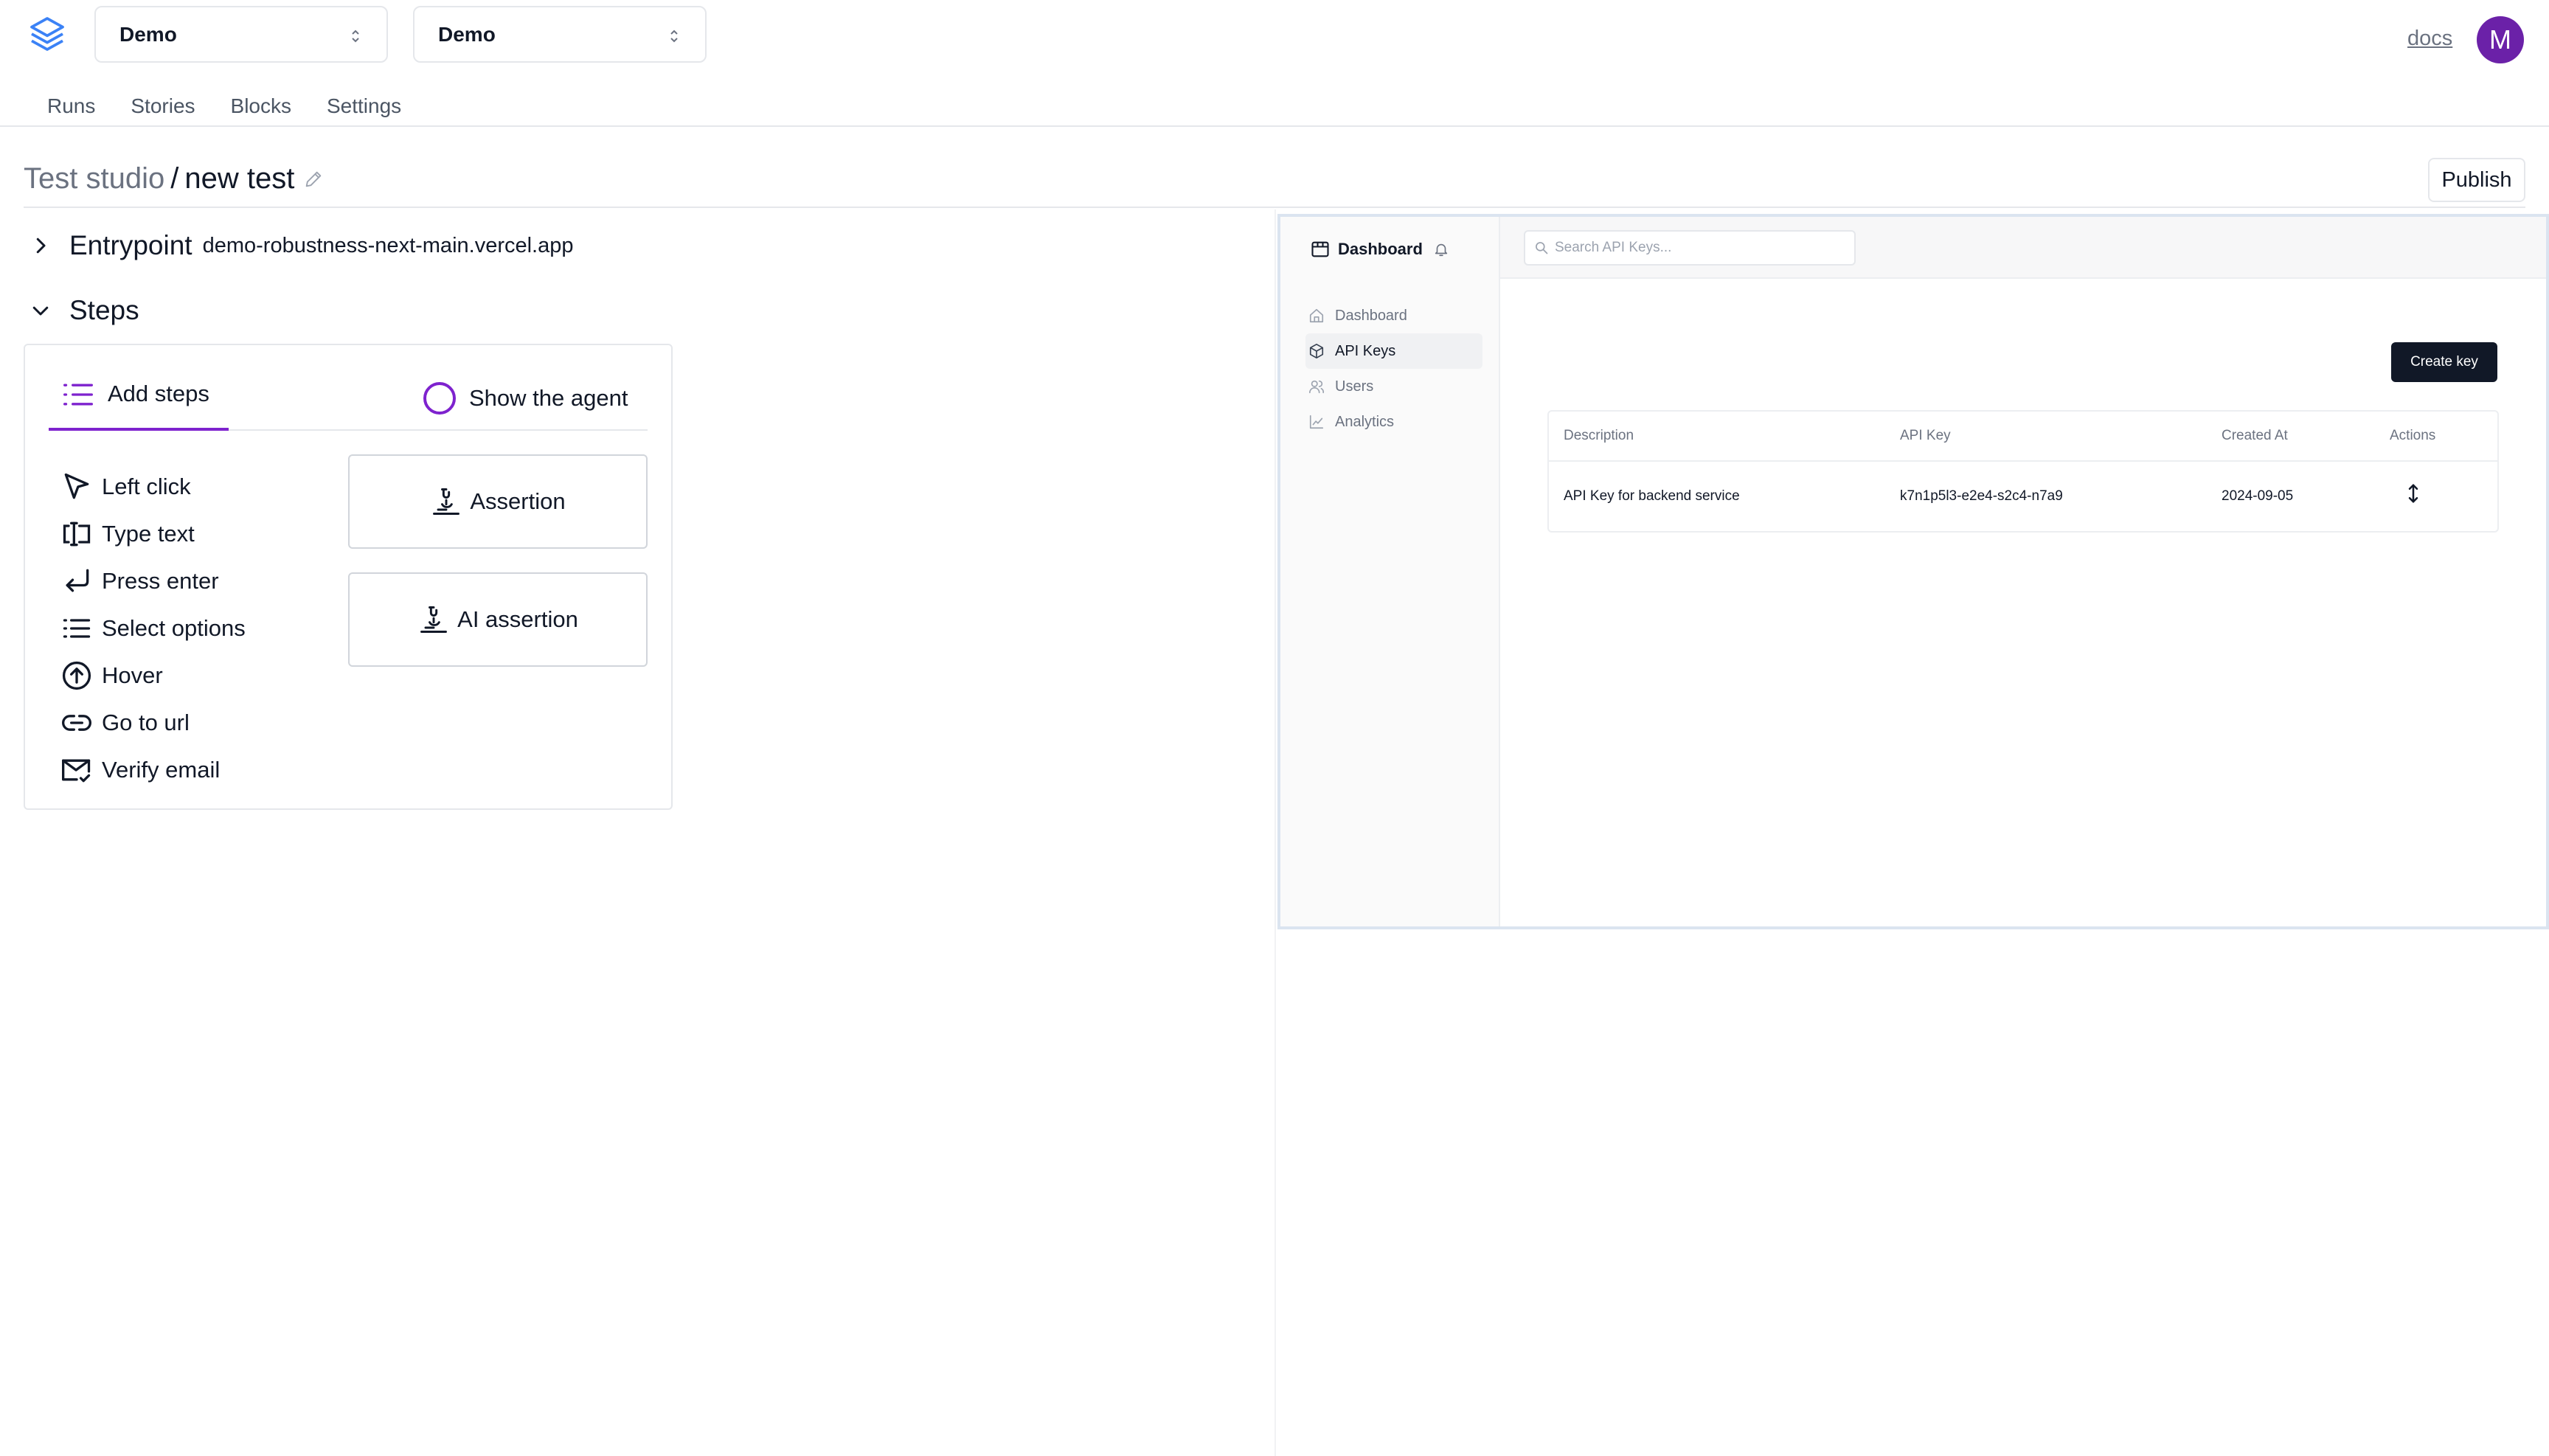 The image size is (2549, 1456). I want to click on nav-blocks: Blocks, so click(261, 106).